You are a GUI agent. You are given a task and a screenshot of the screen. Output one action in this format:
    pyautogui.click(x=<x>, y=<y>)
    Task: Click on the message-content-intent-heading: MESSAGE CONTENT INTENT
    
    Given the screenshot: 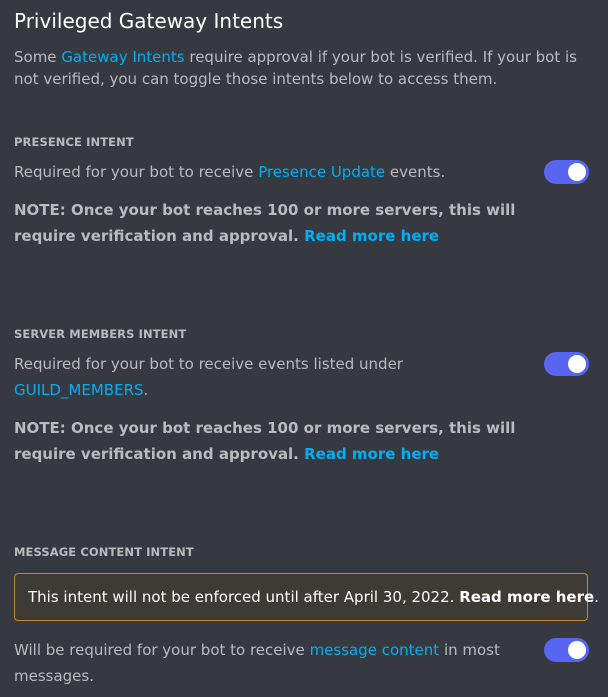 What is the action you would take?
    pyautogui.click(x=104, y=552)
    